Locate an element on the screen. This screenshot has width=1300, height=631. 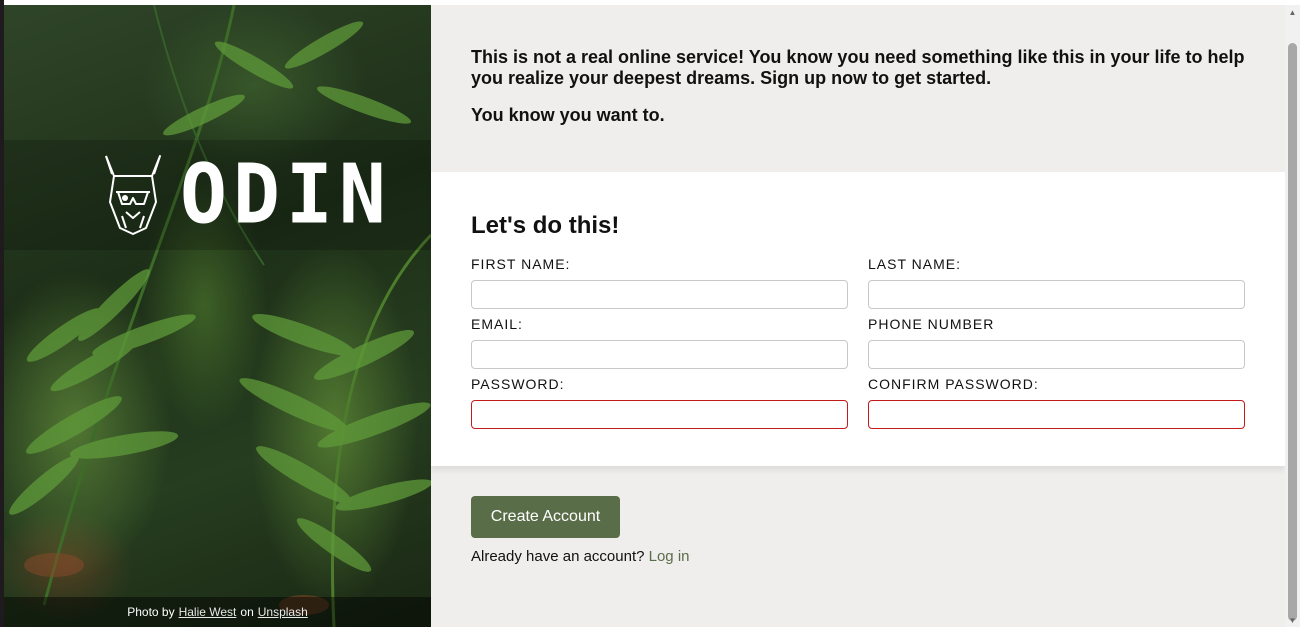
confirm-password-label: CONFIRM PASSWORD: is located at coordinates (953, 384).